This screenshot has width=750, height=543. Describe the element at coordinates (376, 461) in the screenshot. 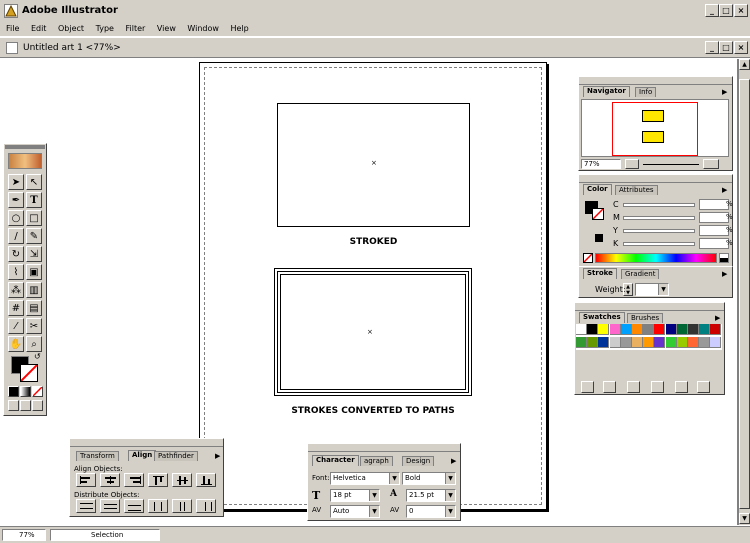

I see `tab-paragraph: agraph` at that location.